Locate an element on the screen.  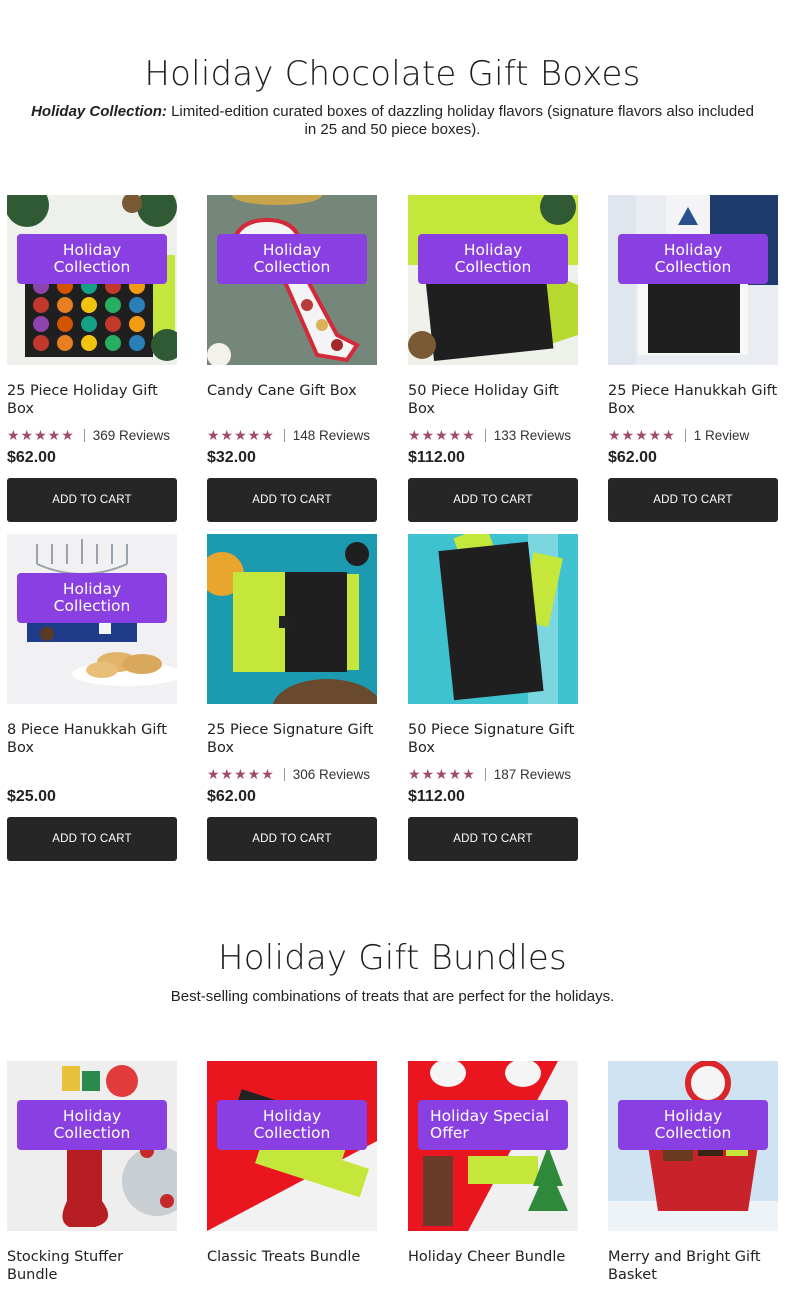
product-rating: ★★★★★ 1 Review is located at coordinates (693, 435).